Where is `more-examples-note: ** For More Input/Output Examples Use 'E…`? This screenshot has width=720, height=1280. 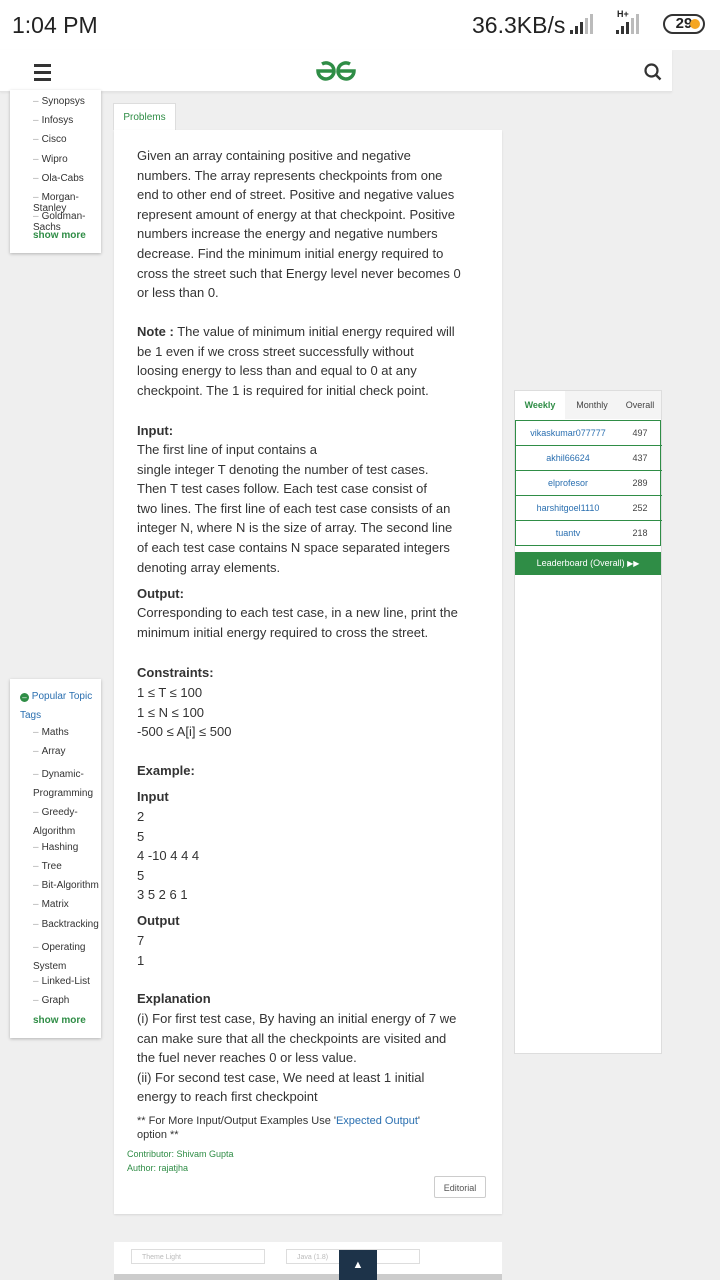 more-examples-note: ** For More Input/Output Examples Use 'E… is located at coordinates (279, 1128).